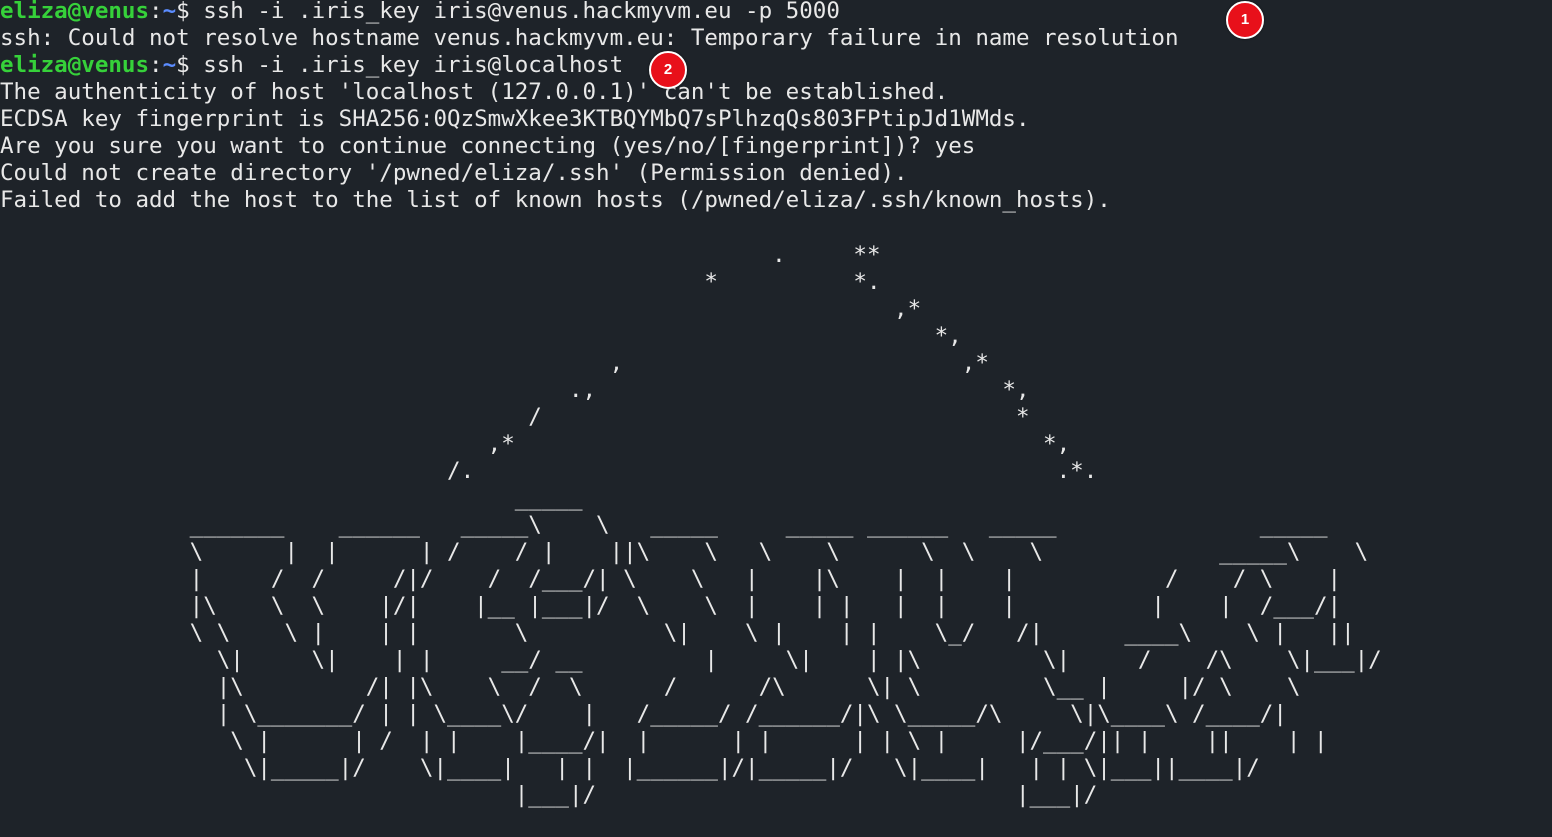 The width and height of the screenshot is (1552, 837). Describe the element at coordinates (1245, 20) in the screenshot. I see `annotation-marker-1: 1` at that location.